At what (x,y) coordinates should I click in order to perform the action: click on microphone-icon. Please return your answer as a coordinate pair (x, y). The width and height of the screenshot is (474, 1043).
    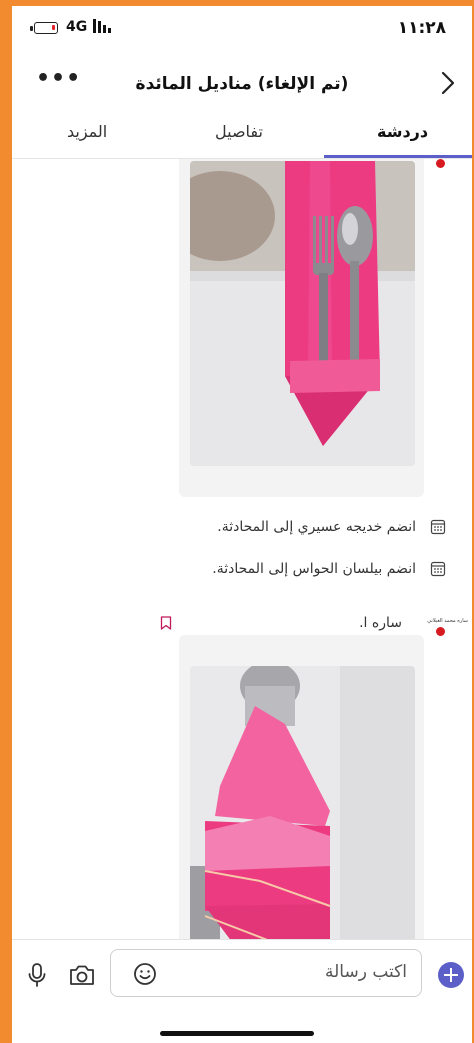
    Looking at the image, I should click on (37, 975).